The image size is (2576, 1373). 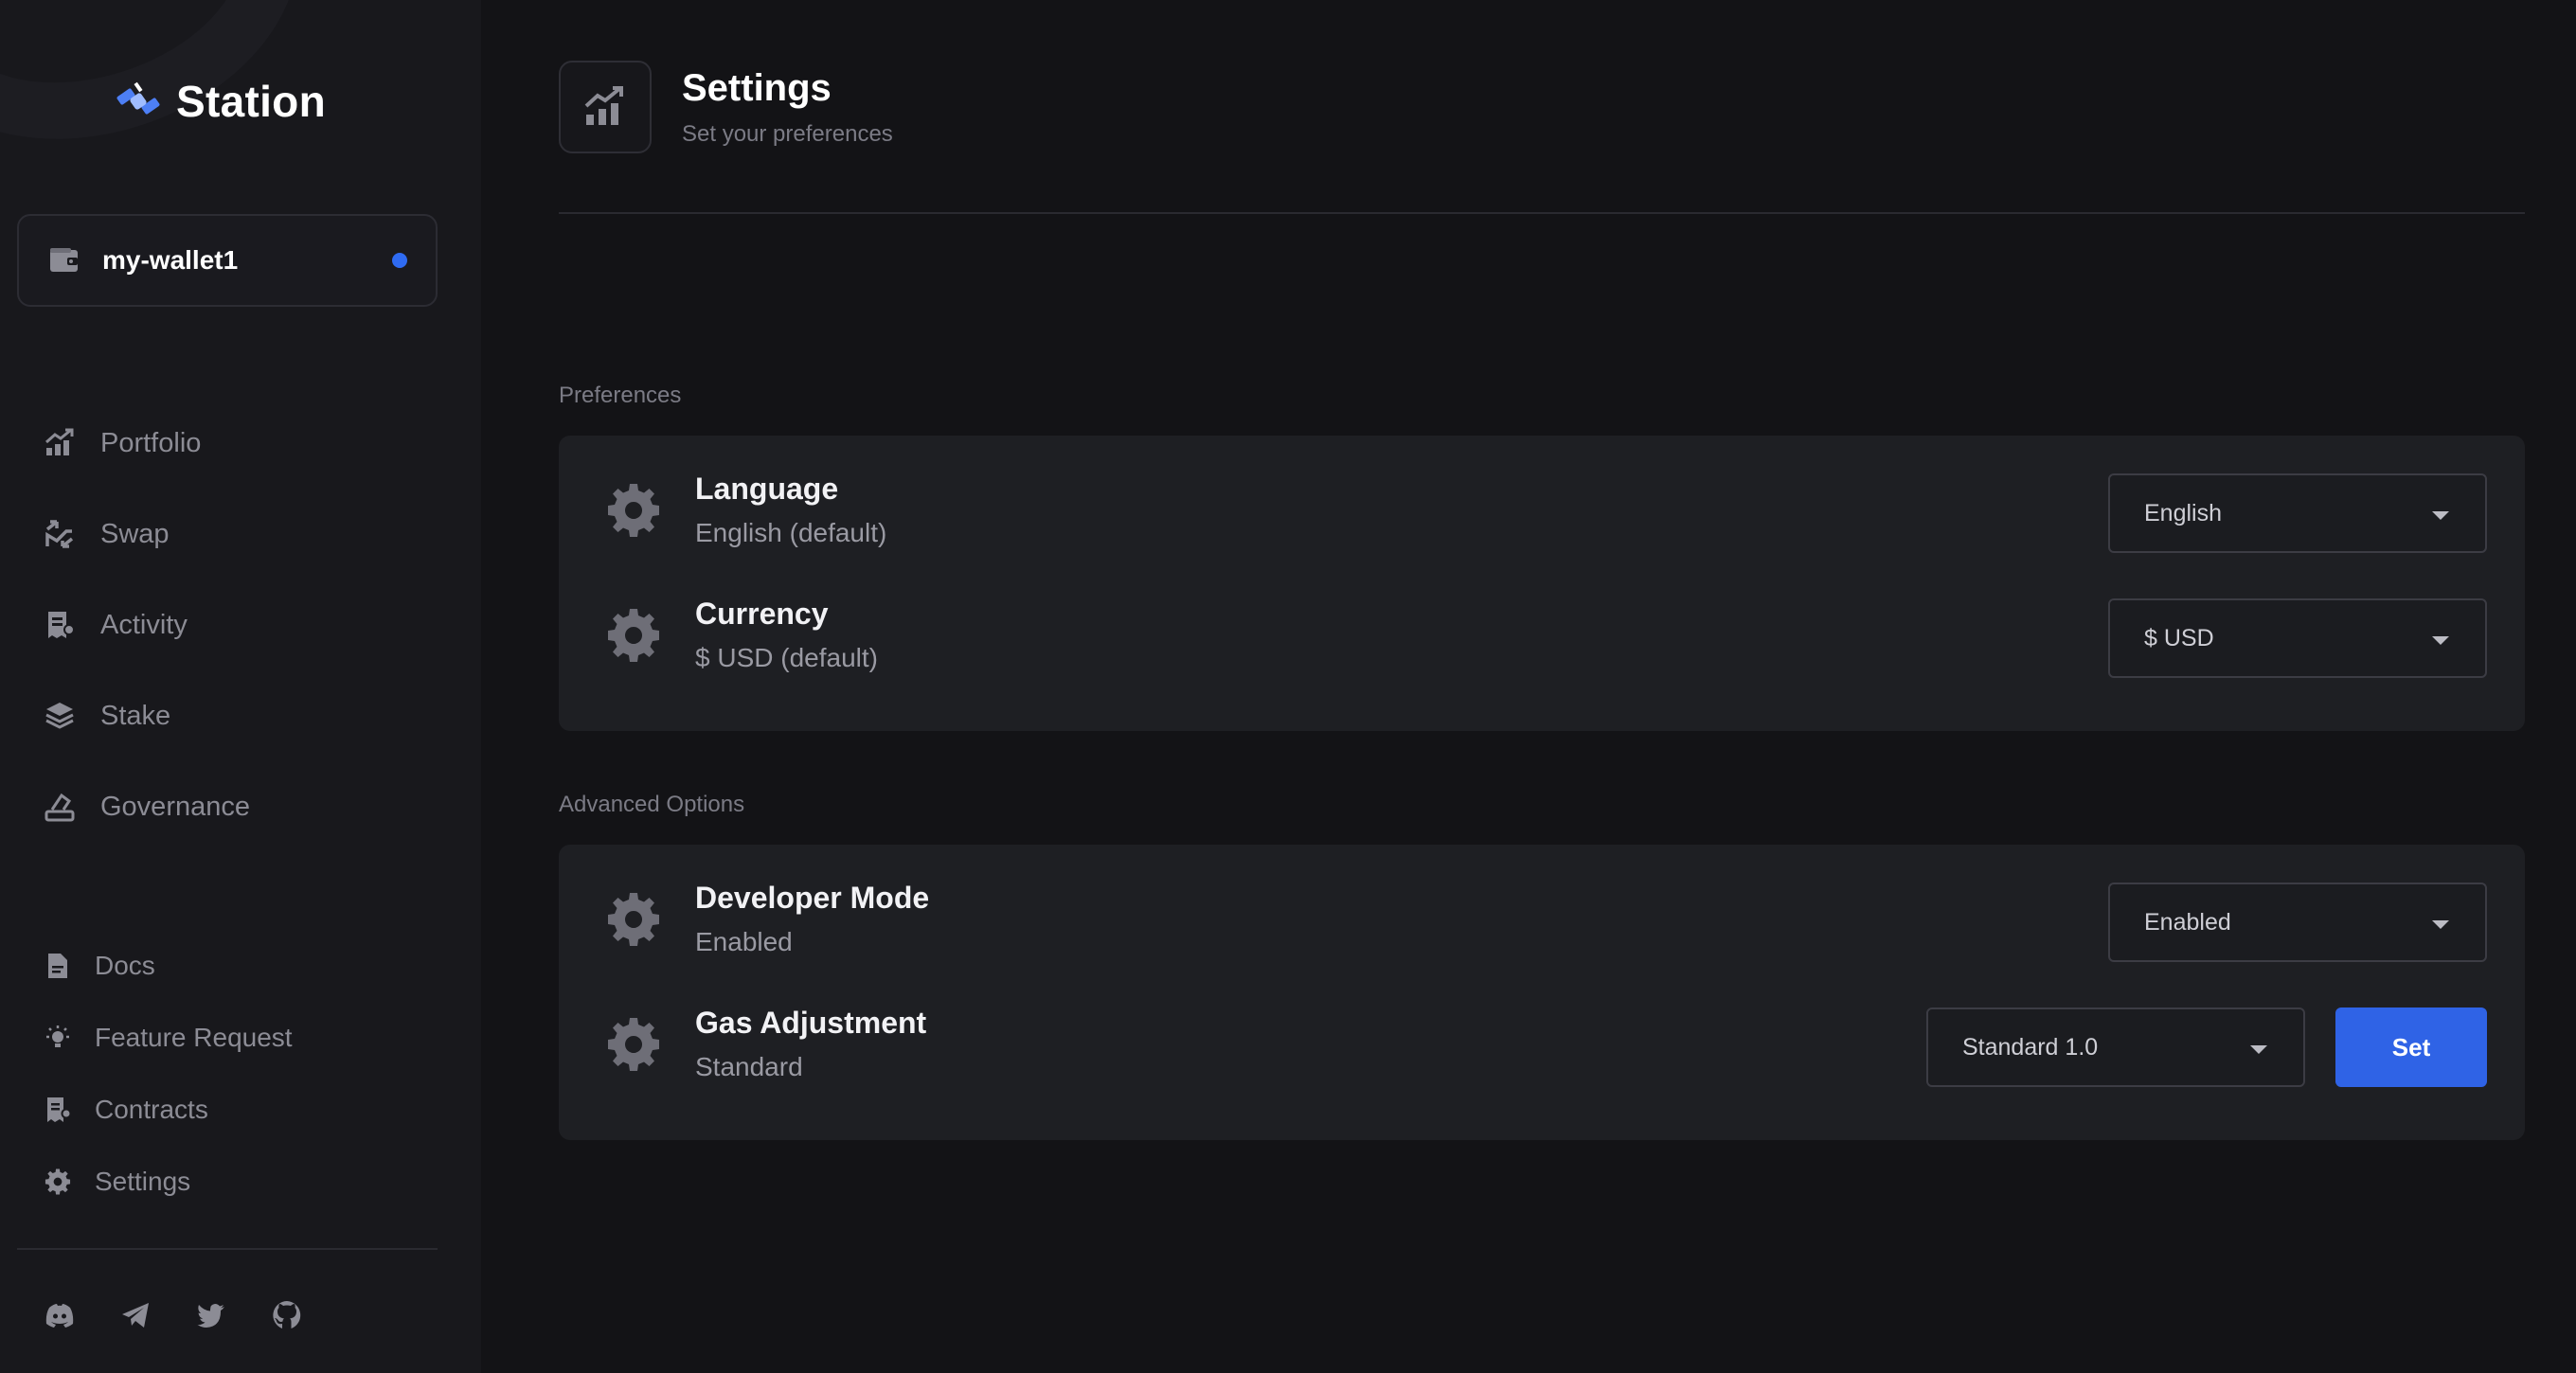 What do you see at coordinates (138, 101) in the screenshot?
I see `satellite-logo-icon` at bounding box center [138, 101].